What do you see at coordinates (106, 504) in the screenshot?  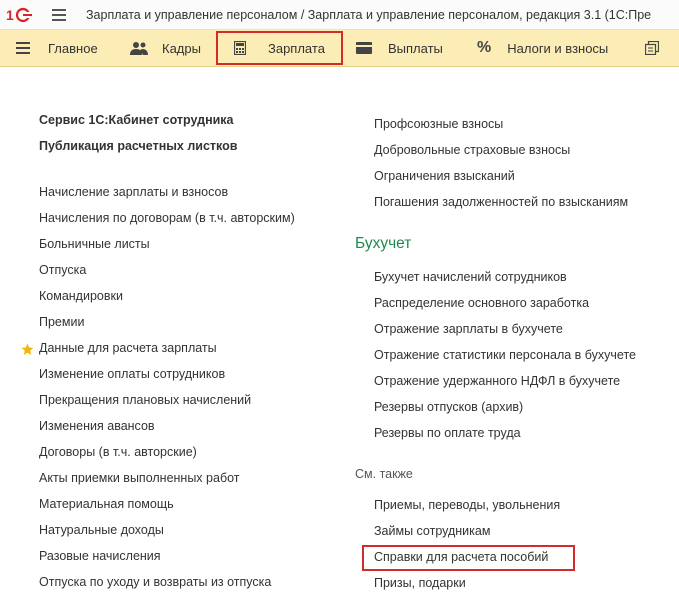 I see `left-item-12: Материальная помощь` at bounding box center [106, 504].